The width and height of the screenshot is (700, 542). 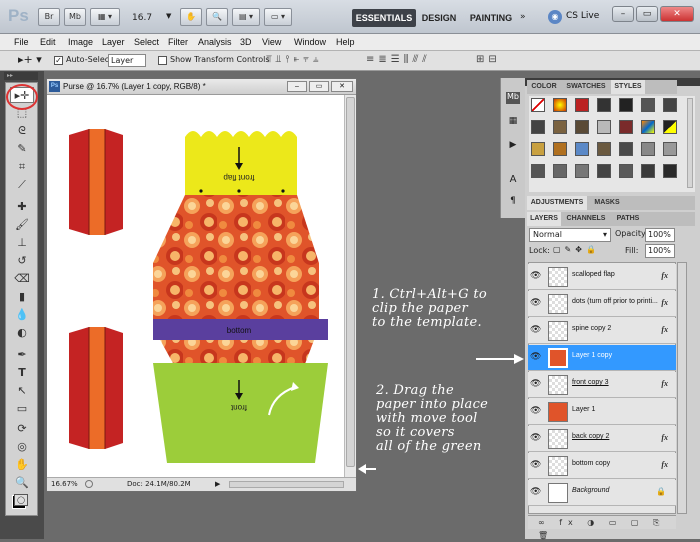 I want to click on eraser-tool-icon: ⌫, so click(x=22, y=279).